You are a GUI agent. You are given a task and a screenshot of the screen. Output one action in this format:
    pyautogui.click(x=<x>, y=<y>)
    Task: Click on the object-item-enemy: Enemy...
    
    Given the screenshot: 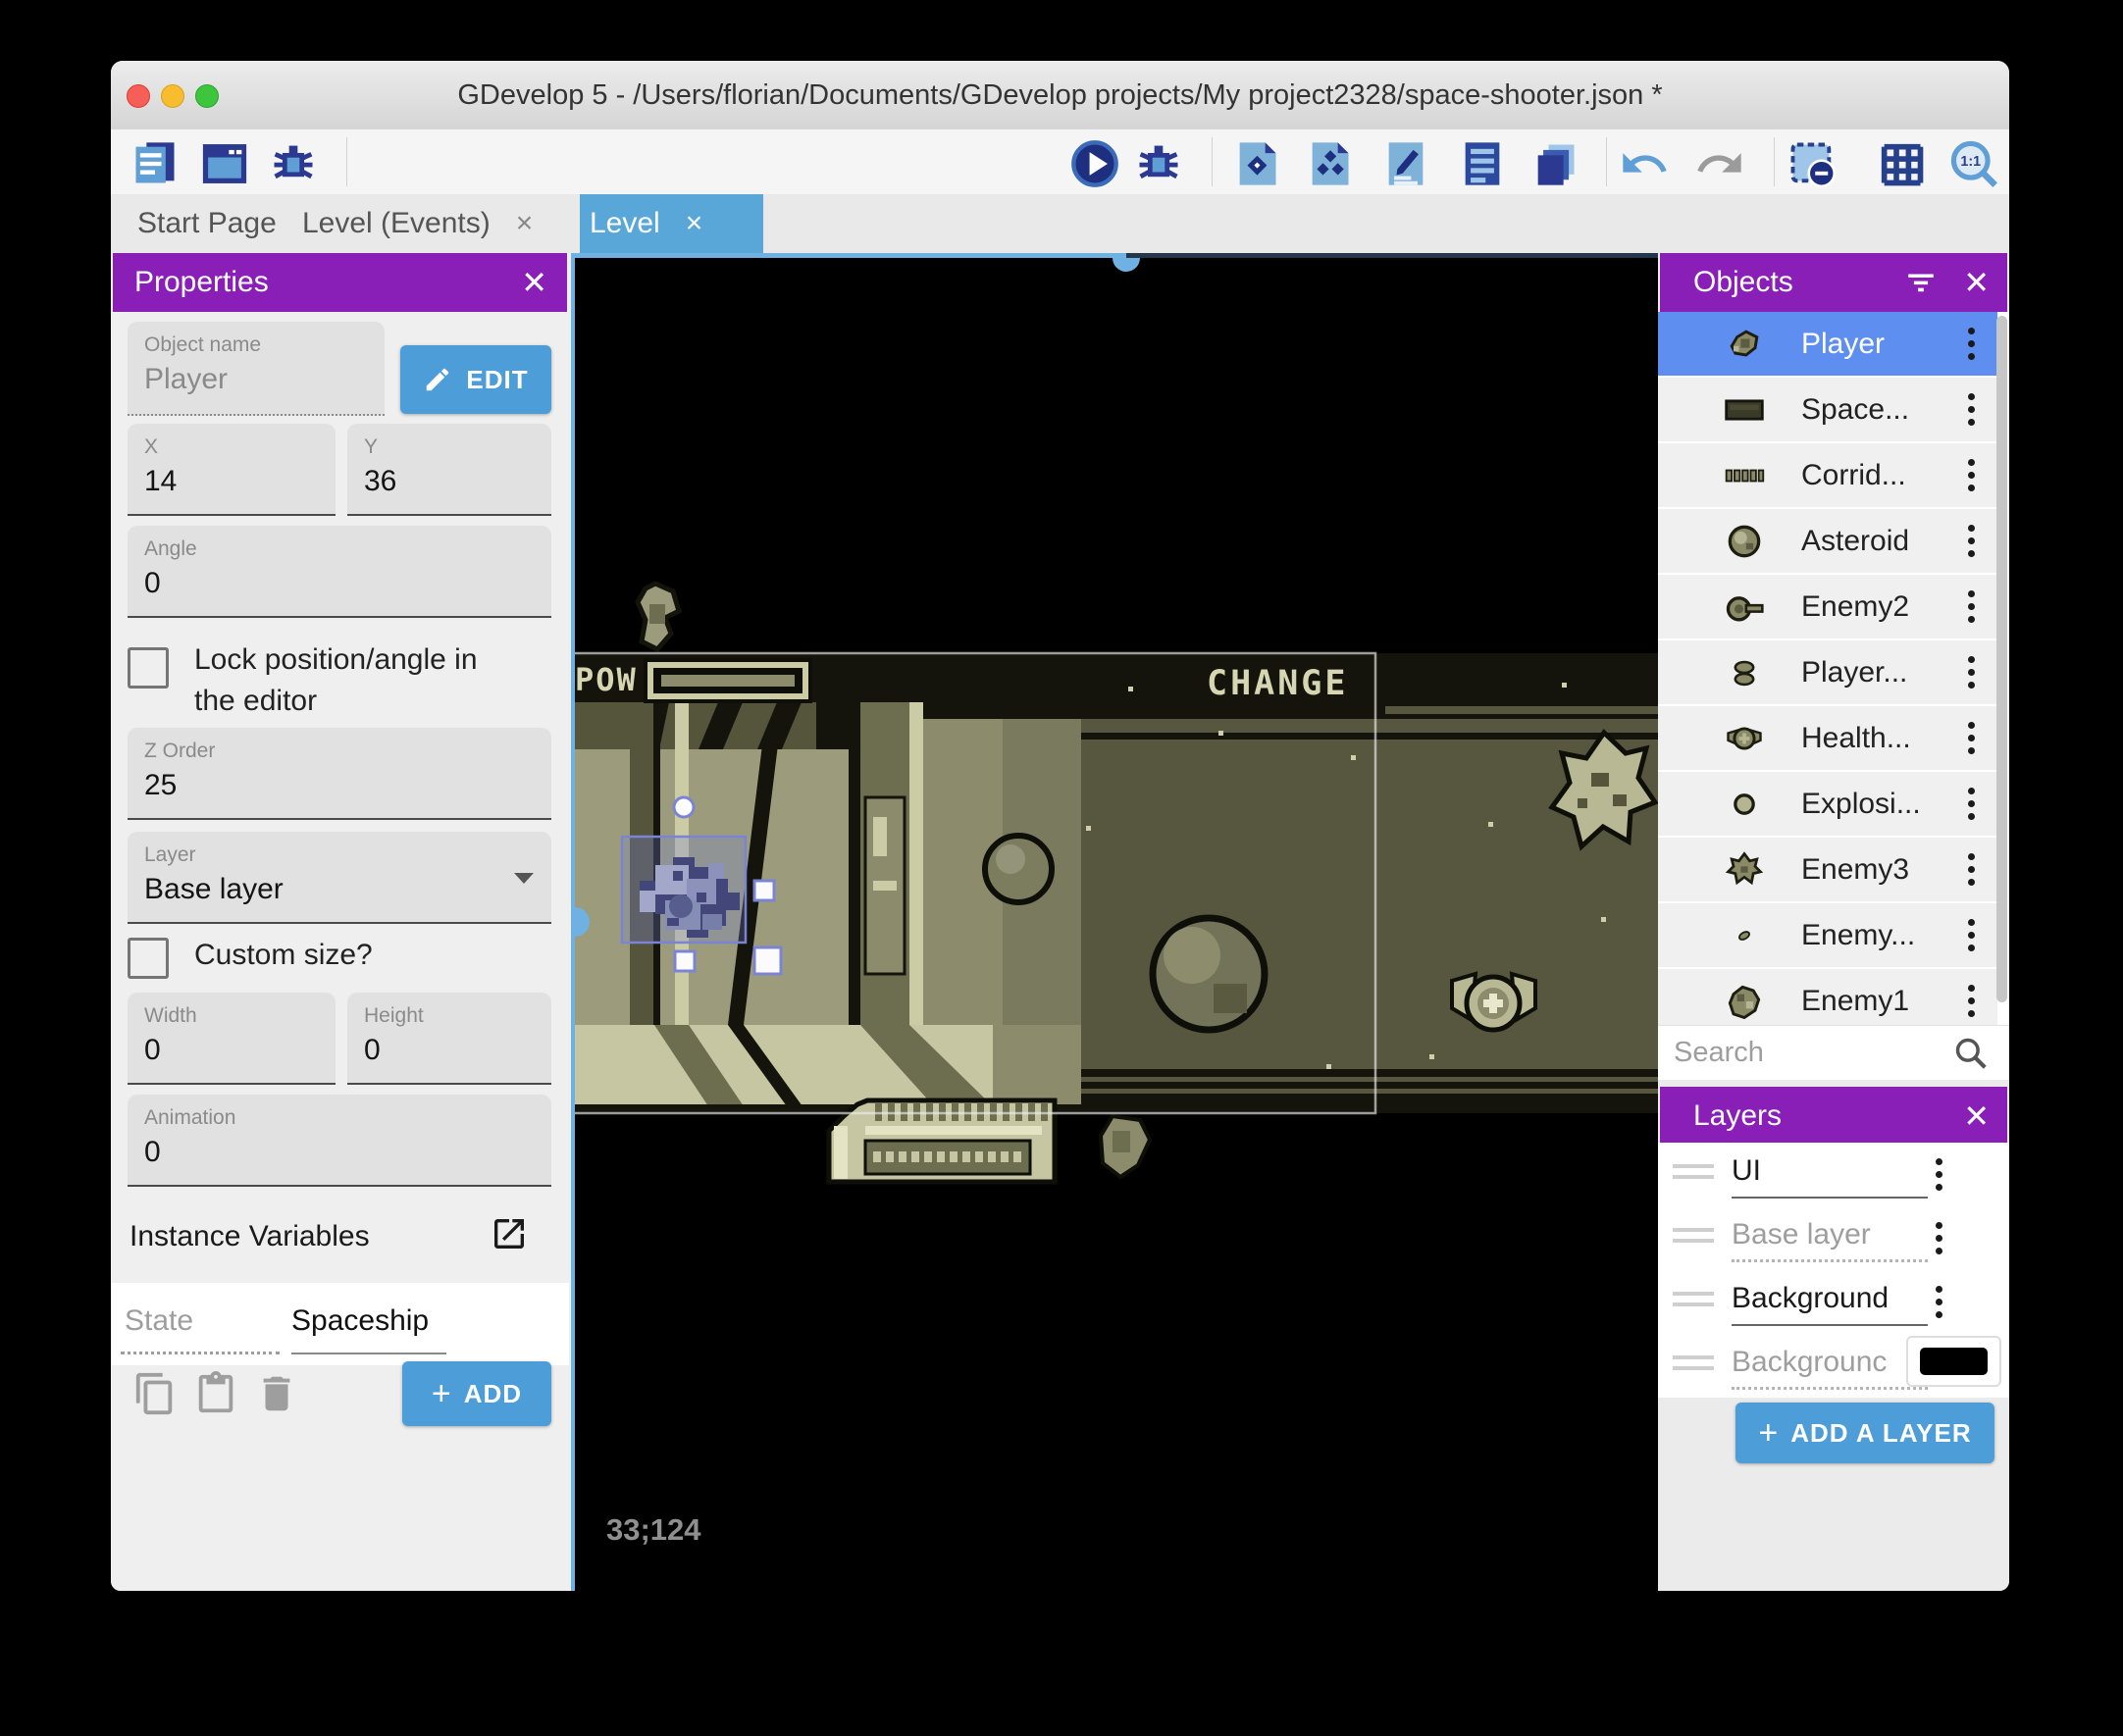 What is the action you would take?
    pyautogui.click(x=1828, y=936)
    